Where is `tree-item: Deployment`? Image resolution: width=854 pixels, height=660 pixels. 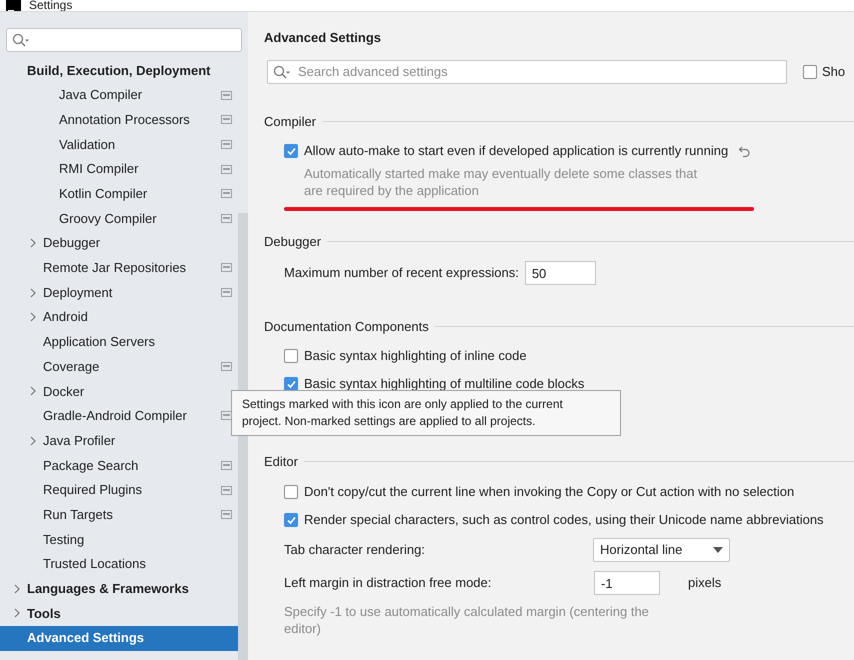 tree-item: Deployment is located at coordinates (119, 292).